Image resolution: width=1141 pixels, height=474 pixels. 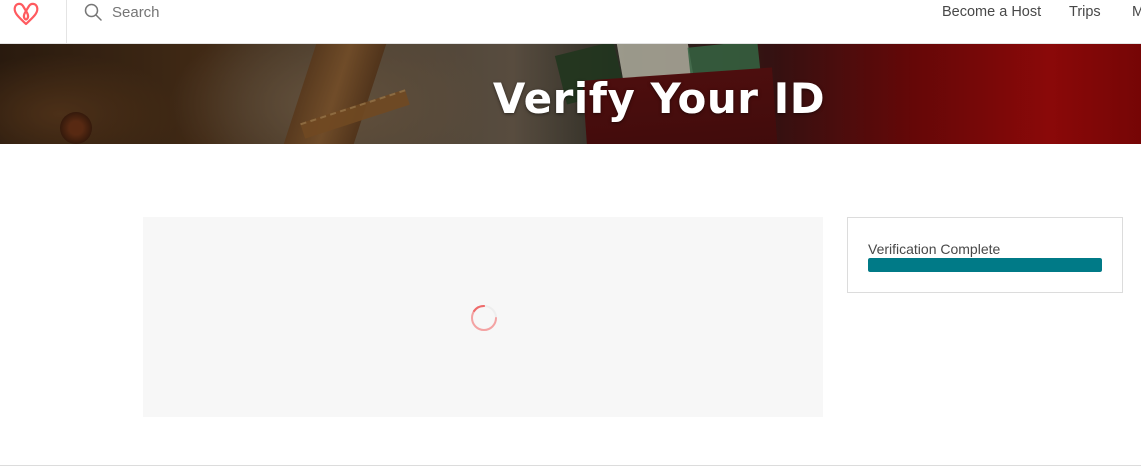 I want to click on verification-status-label: Verification Complete, so click(x=934, y=249).